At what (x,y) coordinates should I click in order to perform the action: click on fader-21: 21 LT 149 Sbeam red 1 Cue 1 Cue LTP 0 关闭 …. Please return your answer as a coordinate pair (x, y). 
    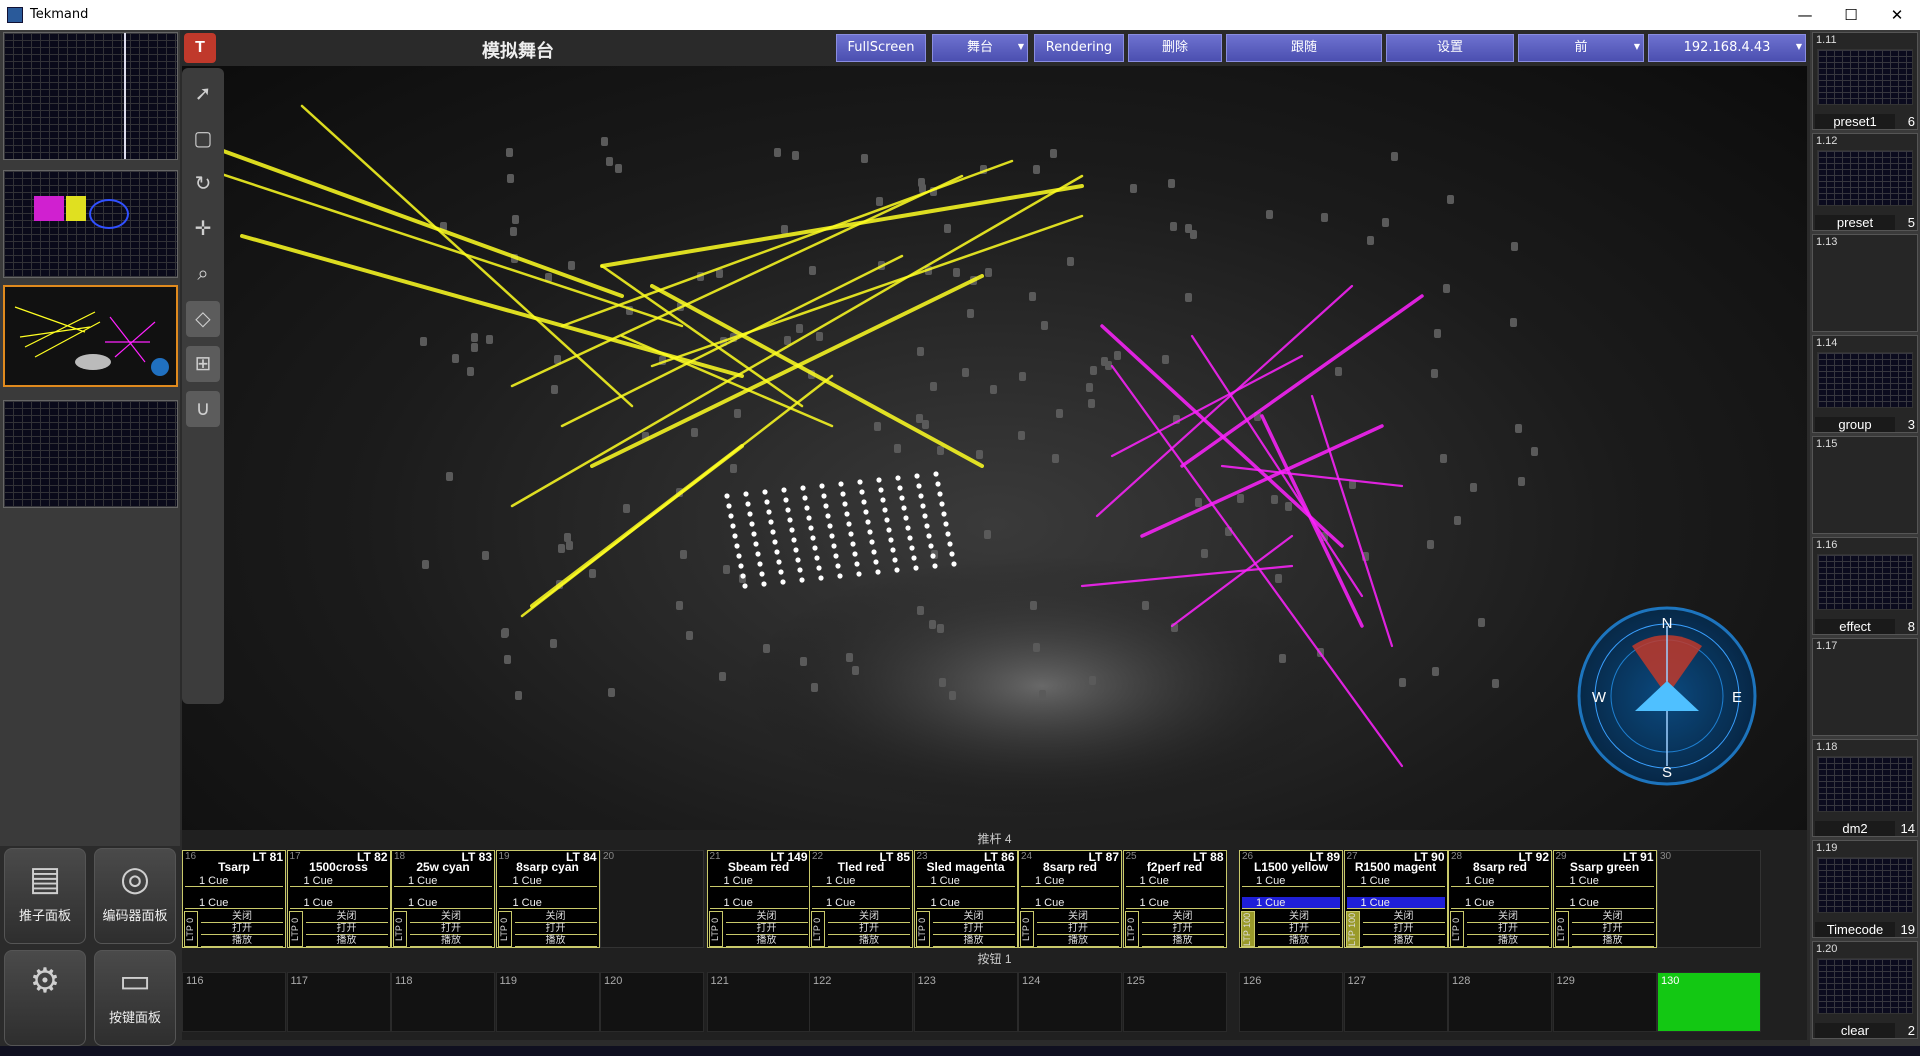
    Looking at the image, I should click on (758, 899).